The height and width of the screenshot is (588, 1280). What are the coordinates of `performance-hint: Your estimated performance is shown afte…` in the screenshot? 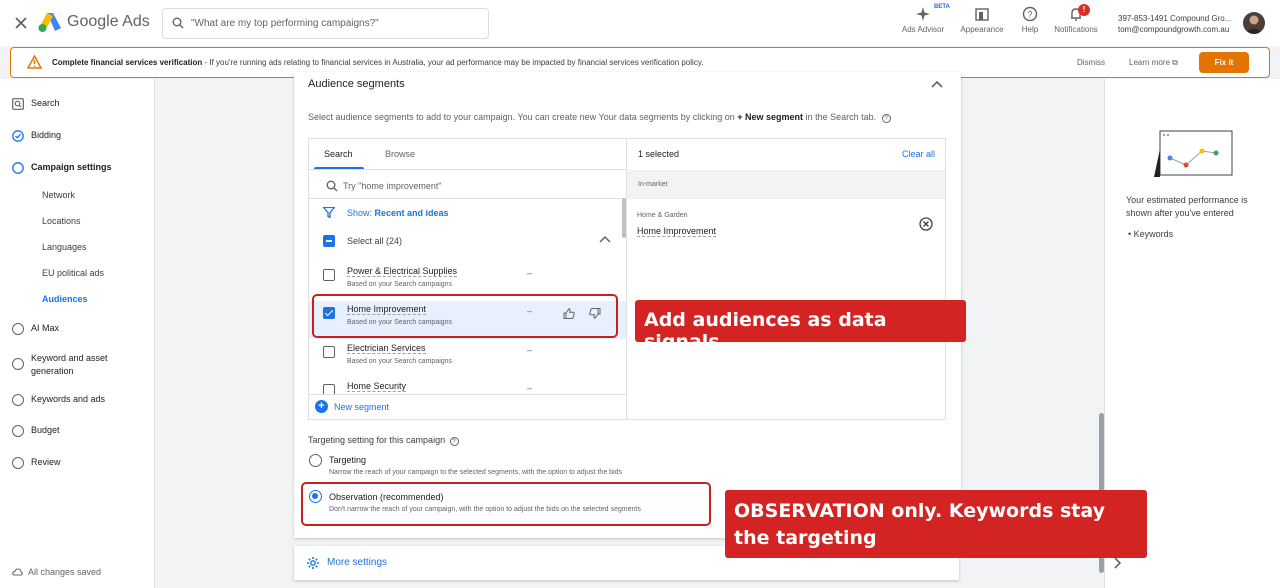 It's located at (1187, 206).